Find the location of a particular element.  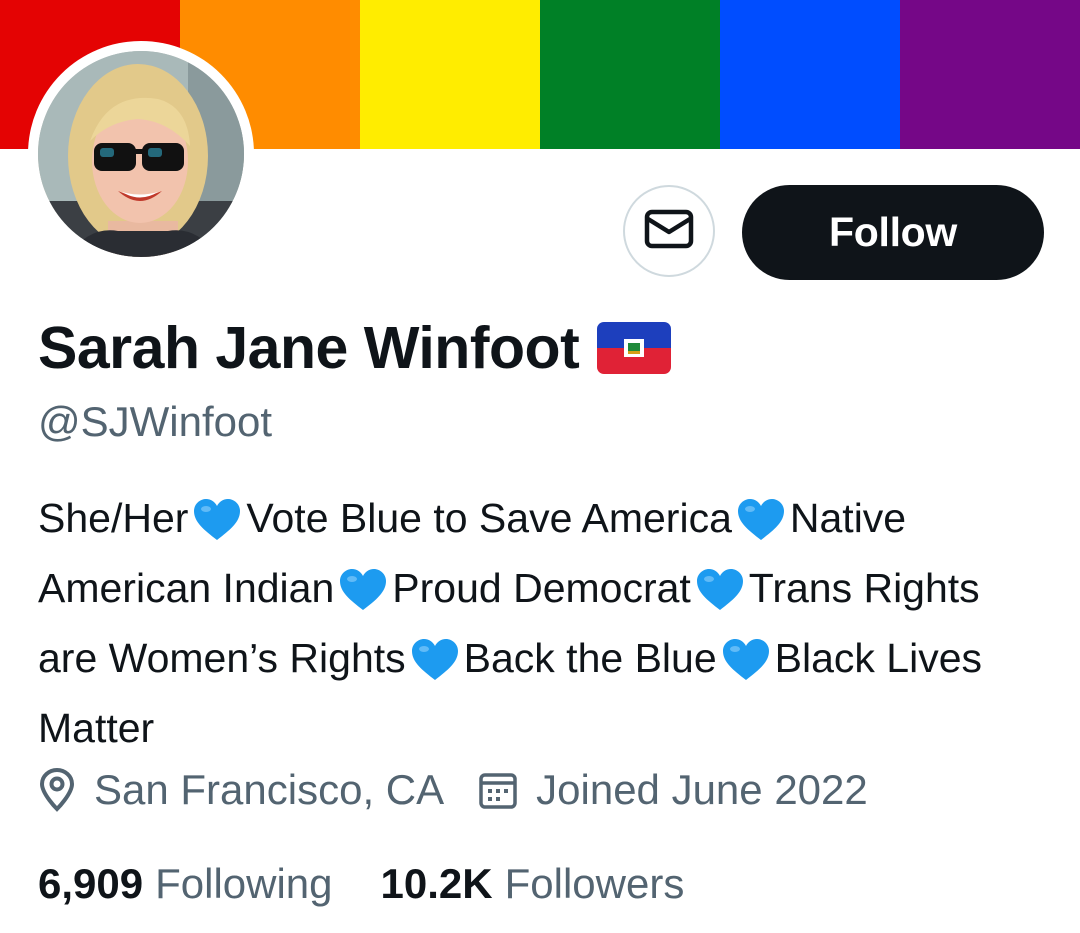

bio-segment: Vote Blue to Save America is located at coordinates (489, 518).